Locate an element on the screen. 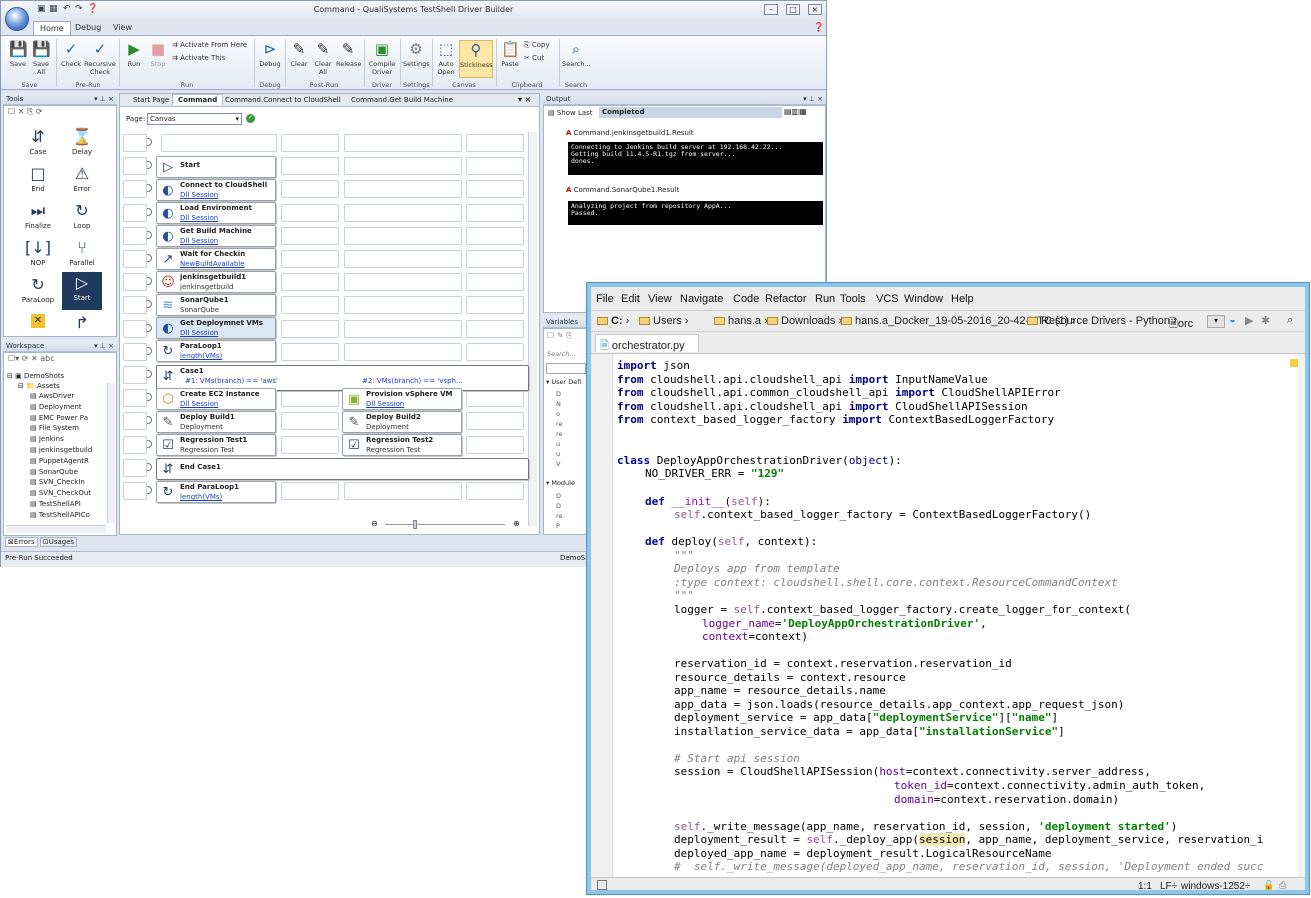 The height and width of the screenshot is (898, 1311). paste-button: 📋 Paste is located at coordinates (510, 54).